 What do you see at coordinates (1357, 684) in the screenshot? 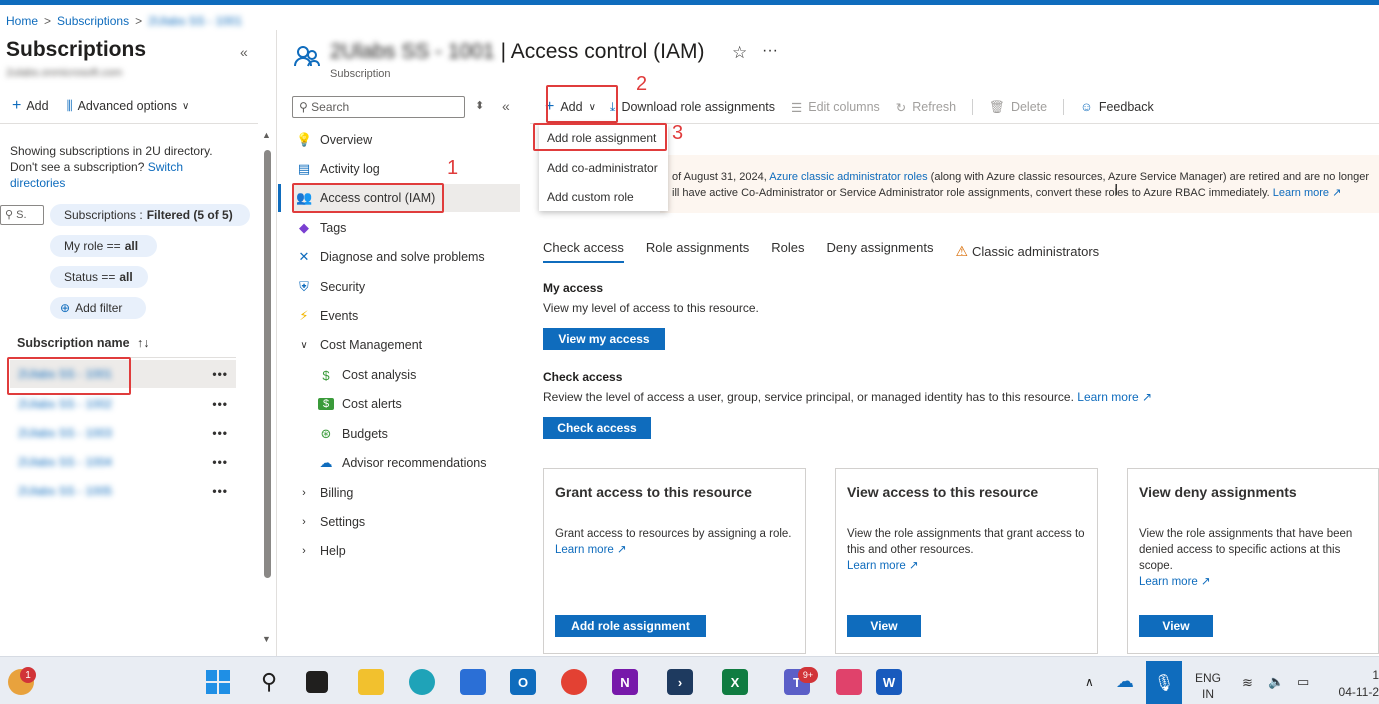
I see `clock: 1 04-11-2` at bounding box center [1357, 684].